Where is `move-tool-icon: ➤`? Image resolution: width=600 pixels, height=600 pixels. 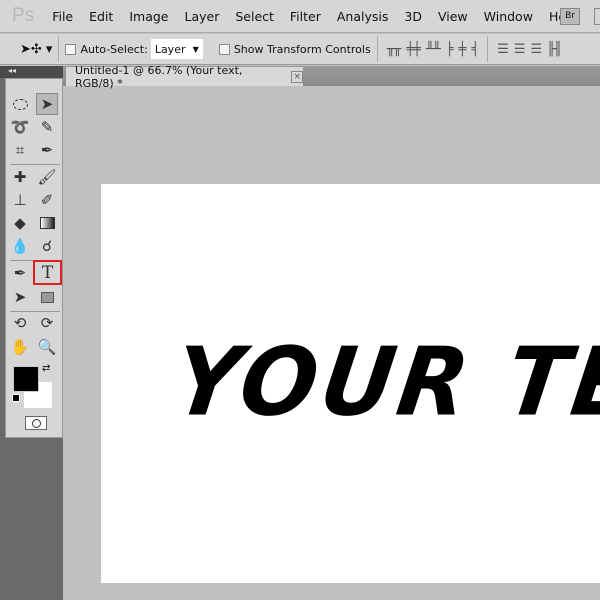
move-tool-icon: ➤ is located at coordinates (47, 104).